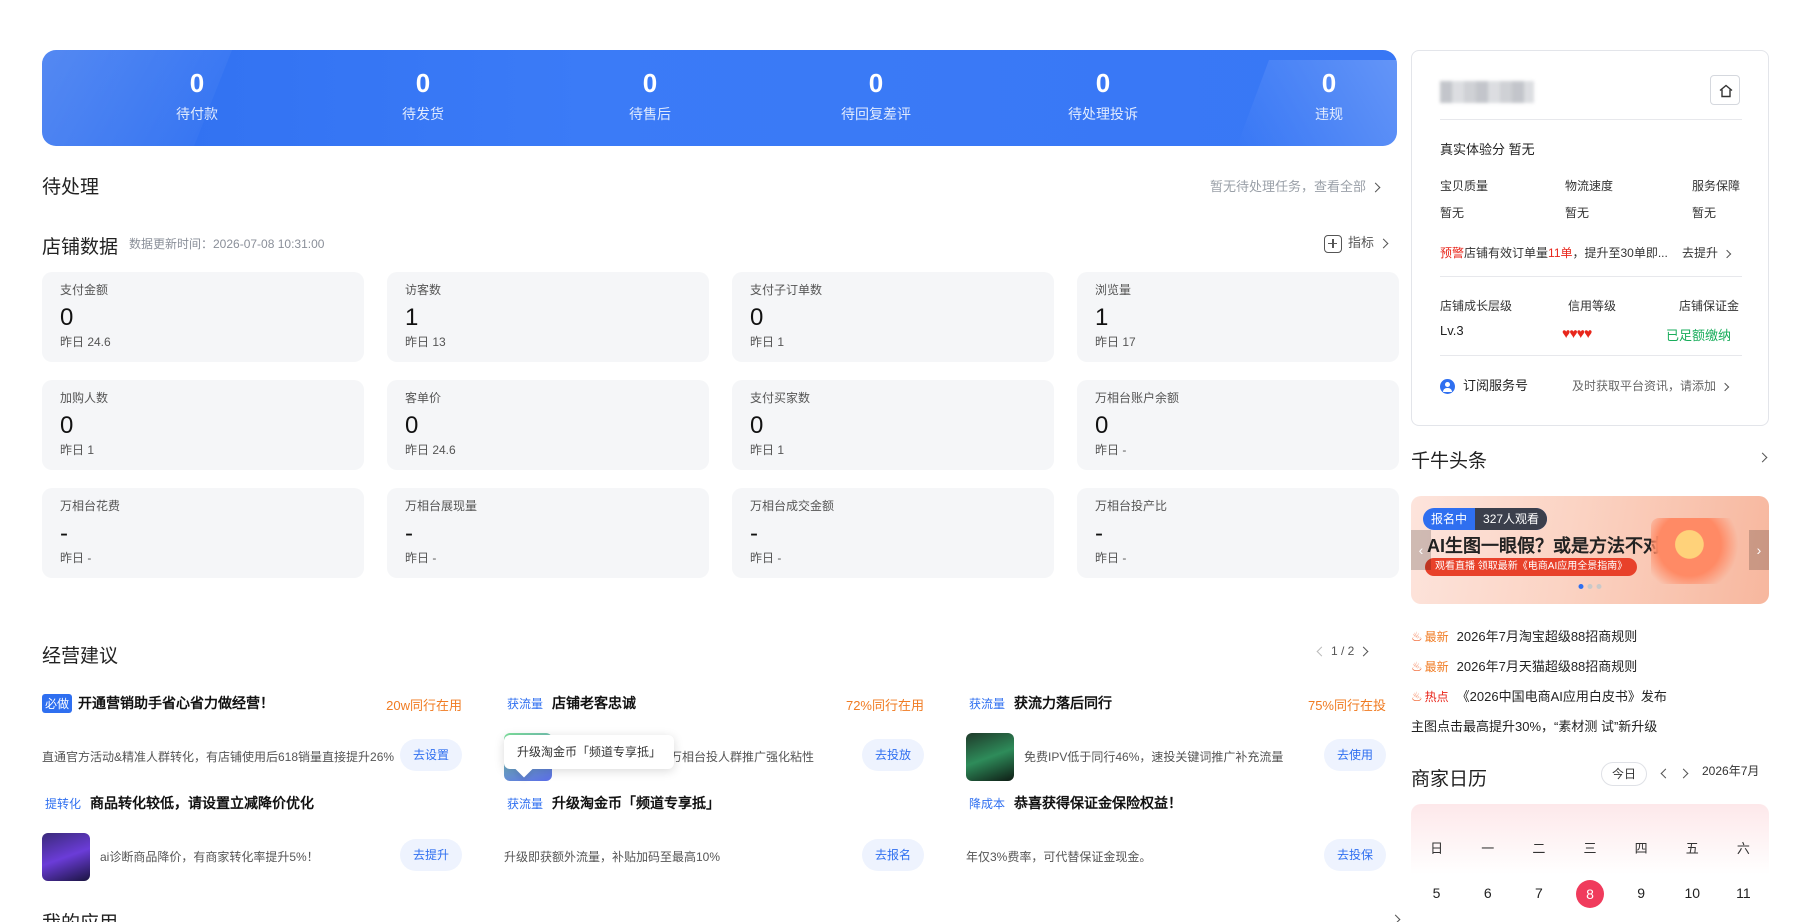 This screenshot has width=1797, height=922. Describe the element at coordinates (893, 533) in the screenshot. I see `metric-card: 万相台成交金额 - 昨日 -` at that location.